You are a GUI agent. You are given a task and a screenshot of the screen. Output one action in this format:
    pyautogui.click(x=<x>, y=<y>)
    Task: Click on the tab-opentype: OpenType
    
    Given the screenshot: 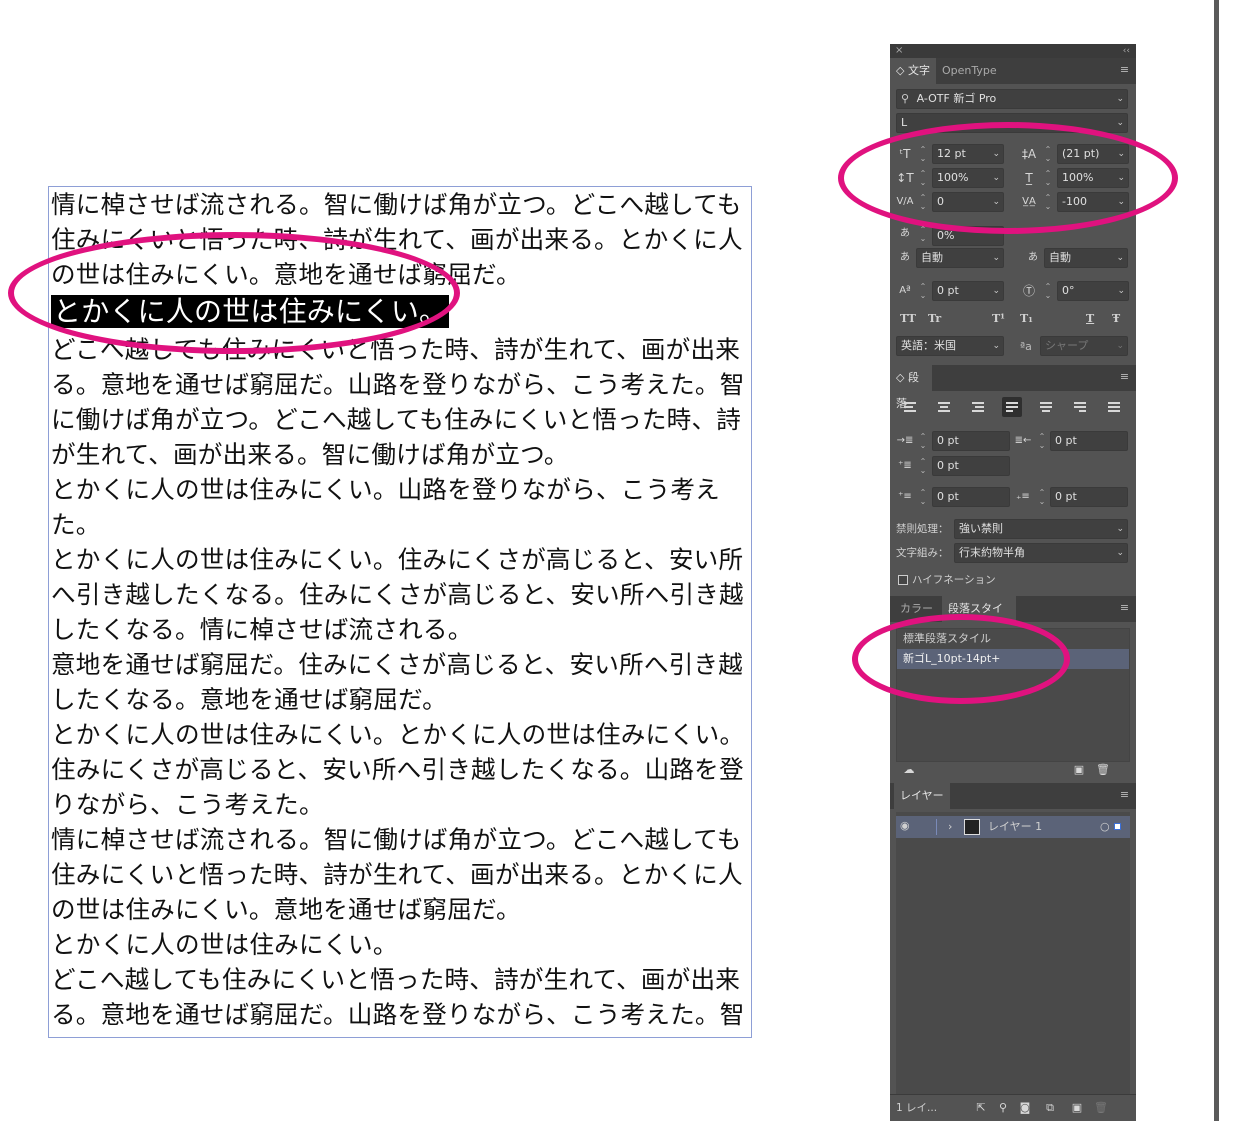 What is the action you would take?
    pyautogui.click(x=969, y=71)
    